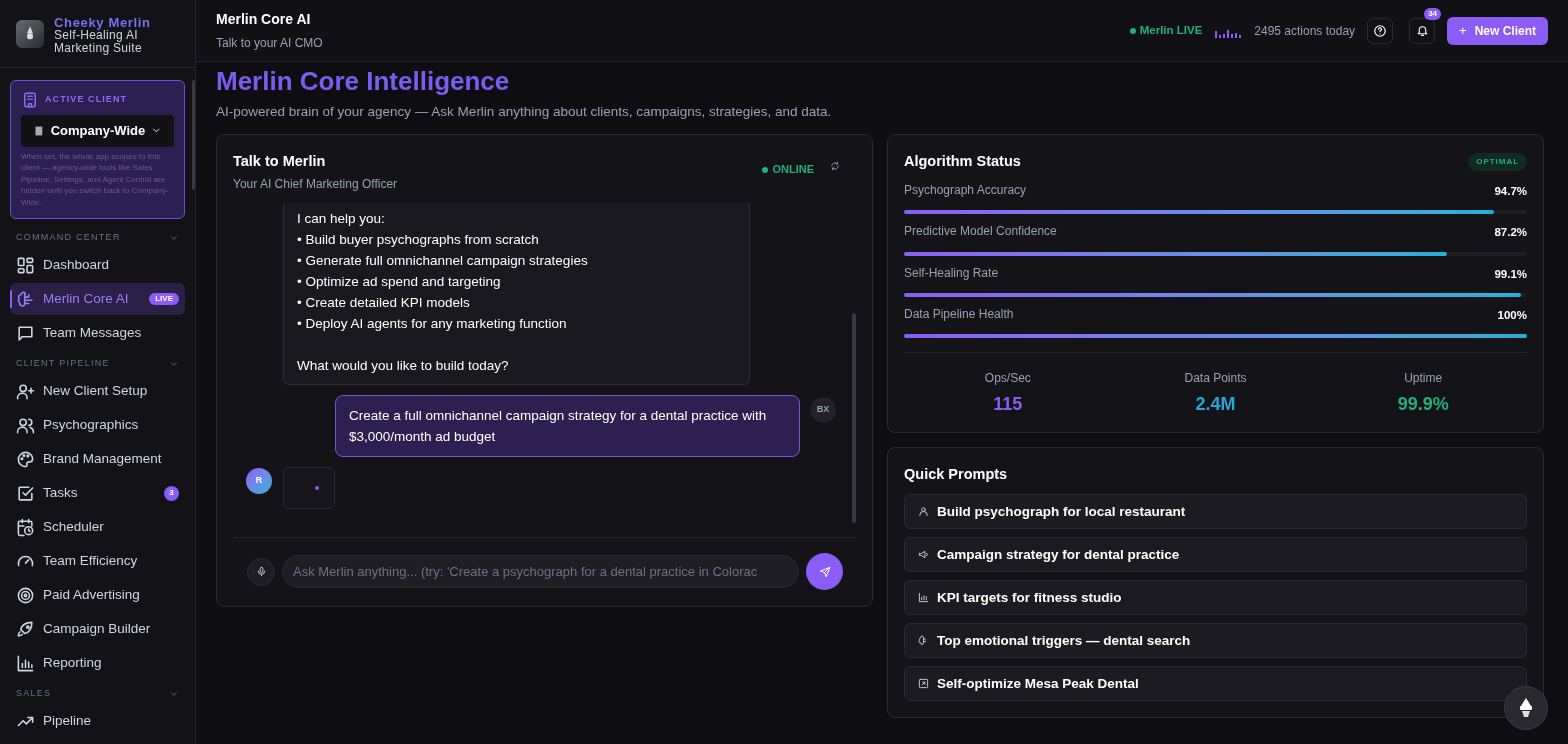 This screenshot has height=744, width=1568. I want to click on nav-item: Team Efficiency, so click(97, 561).